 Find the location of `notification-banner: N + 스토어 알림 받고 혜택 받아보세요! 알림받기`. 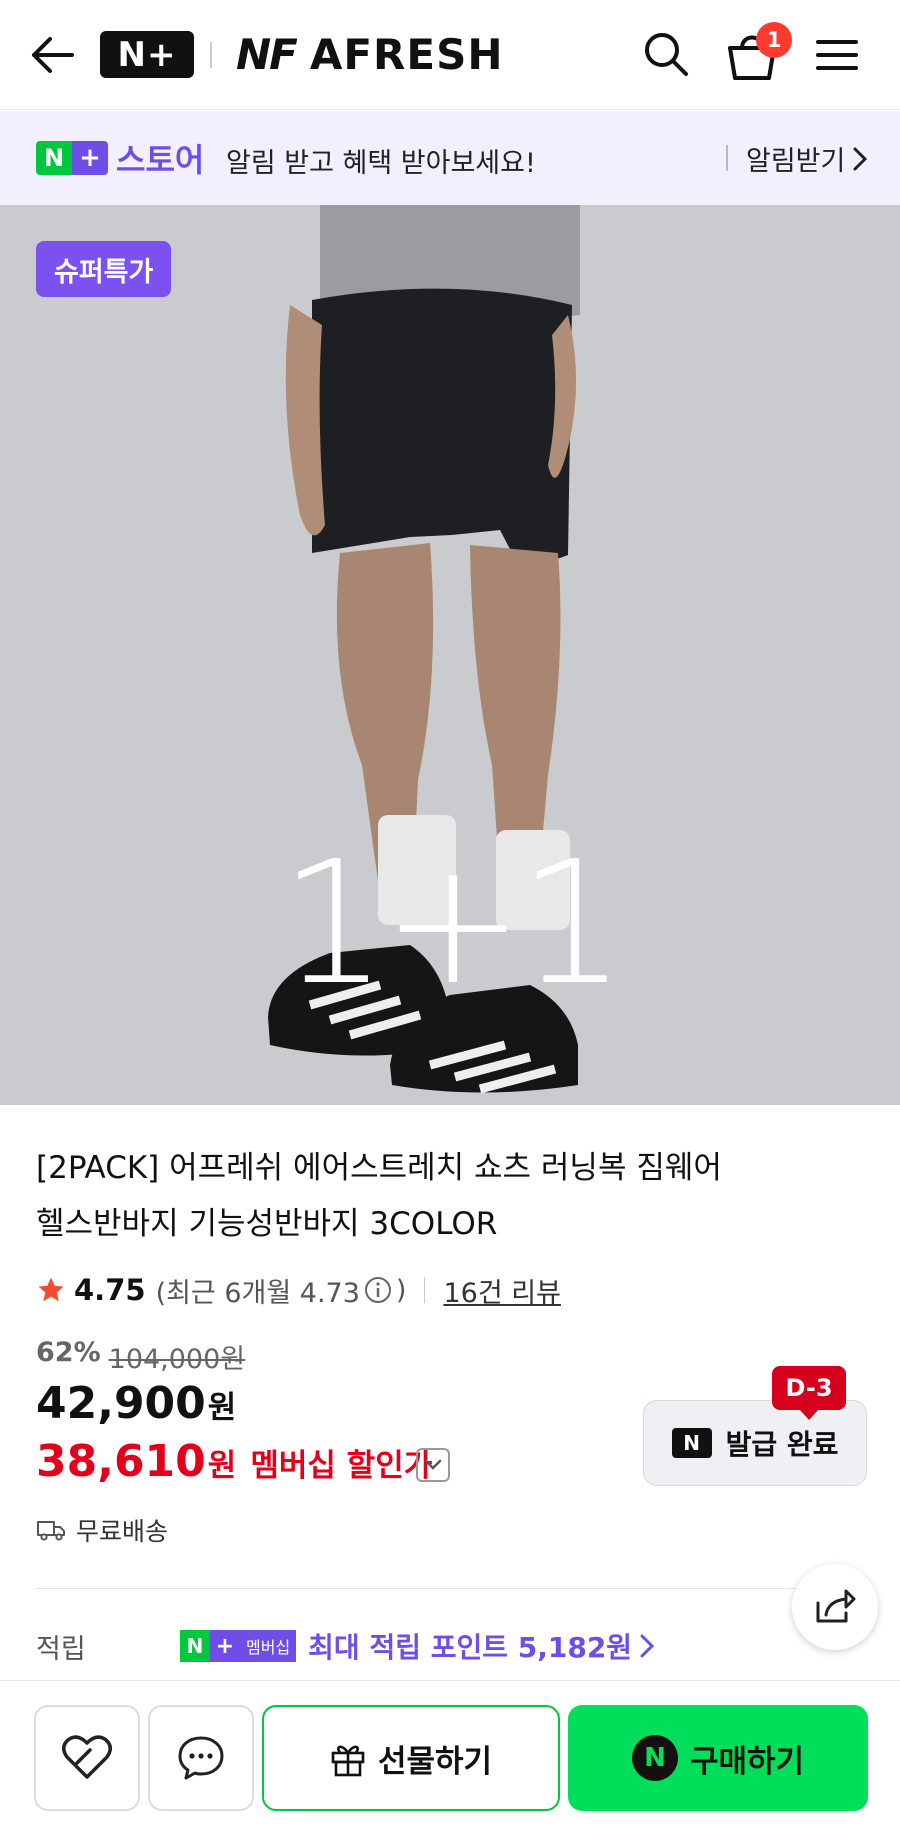

notification-banner: N + 스토어 알림 받고 혜택 받아보세요! 알림받기 is located at coordinates (450, 158).